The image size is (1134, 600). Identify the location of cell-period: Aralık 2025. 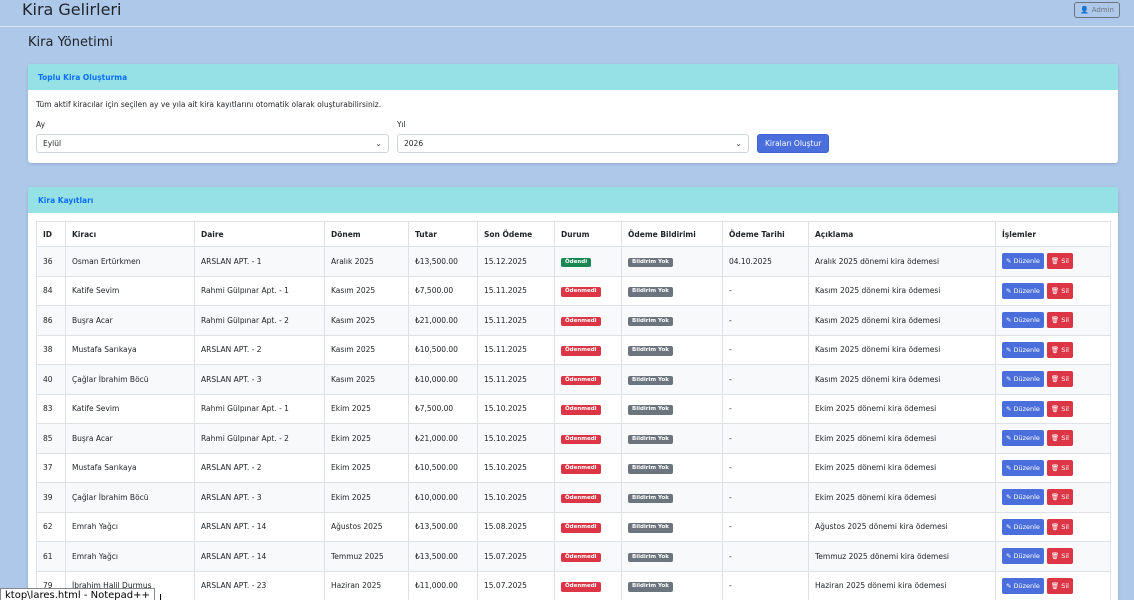
(366, 261).